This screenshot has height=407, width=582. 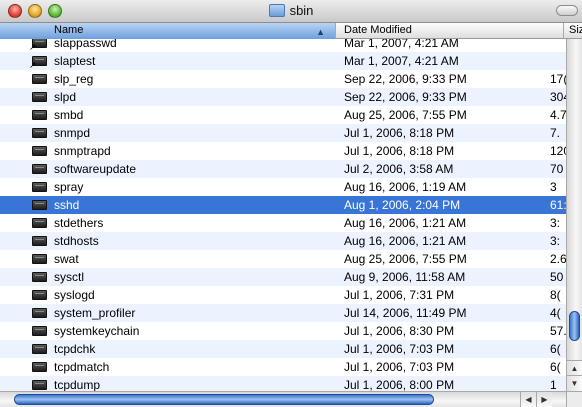 I want to click on horizontal-scrollbar: ◀ ▶, so click(x=283, y=399).